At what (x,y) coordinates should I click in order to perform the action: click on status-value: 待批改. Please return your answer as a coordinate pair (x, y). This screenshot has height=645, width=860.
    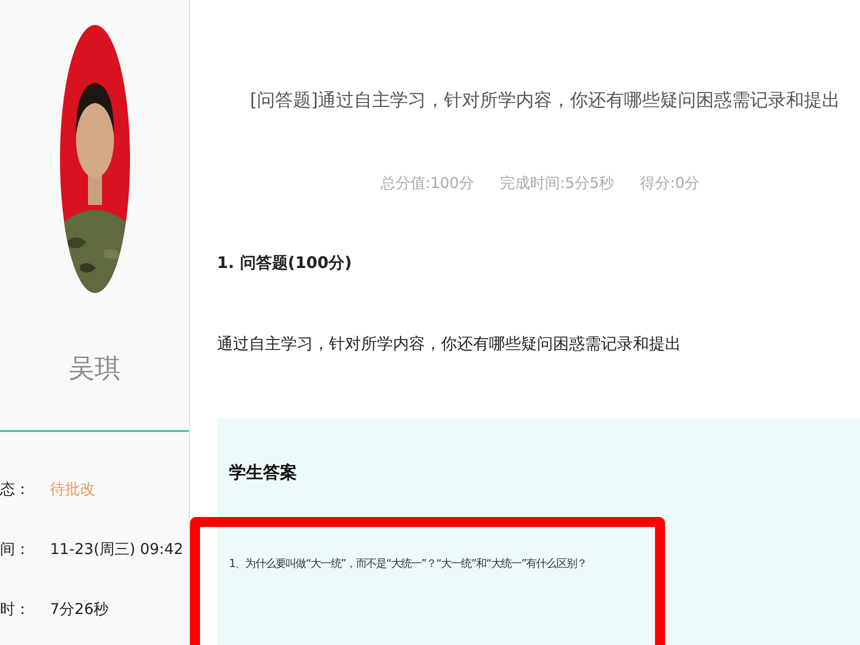
    Looking at the image, I should click on (72, 489).